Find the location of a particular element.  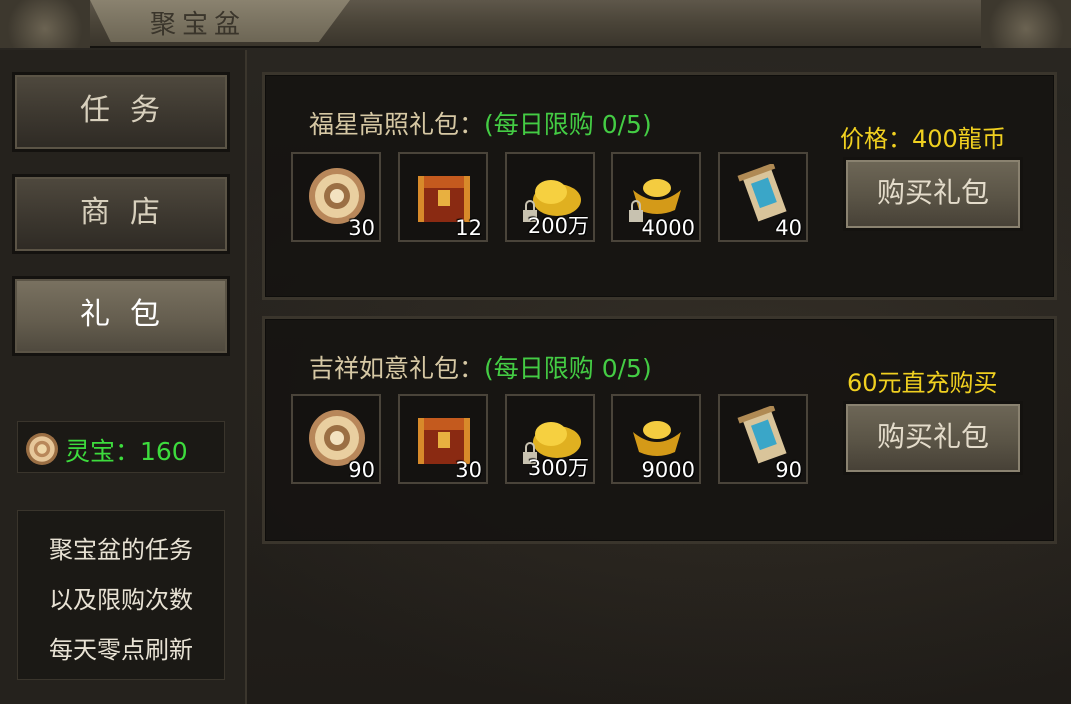

item-slot: 4000 is located at coordinates (656, 197).